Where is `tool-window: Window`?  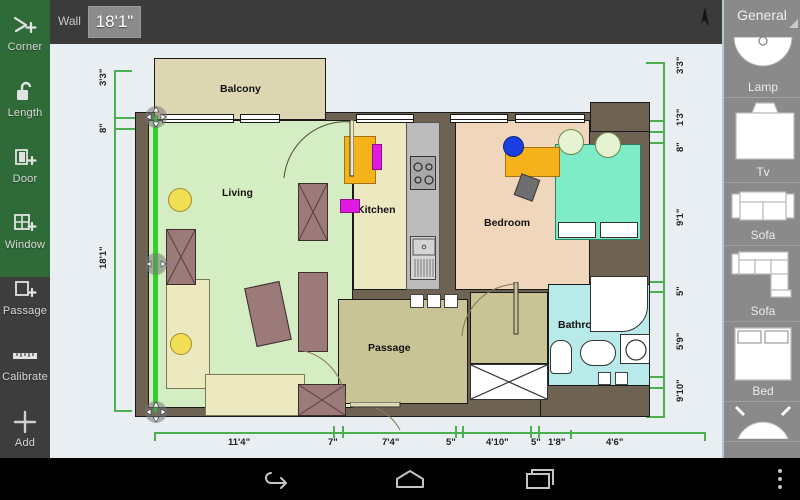
tool-window: Window is located at coordinates (25, 231).